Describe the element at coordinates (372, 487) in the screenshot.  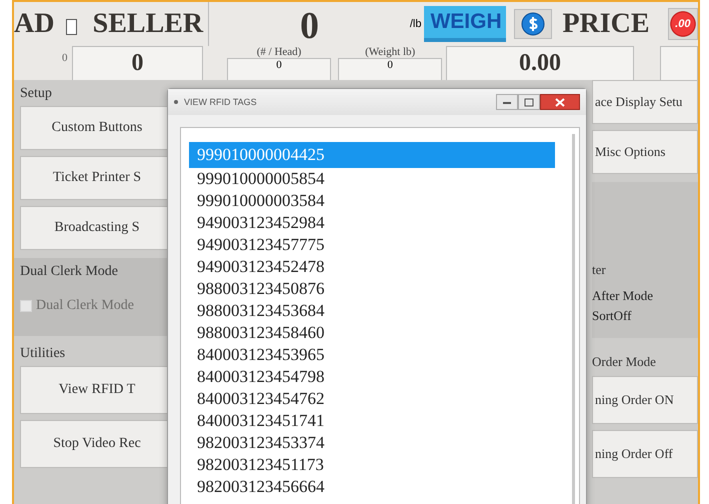
I see `tag-item: 982003123456664` at that location.